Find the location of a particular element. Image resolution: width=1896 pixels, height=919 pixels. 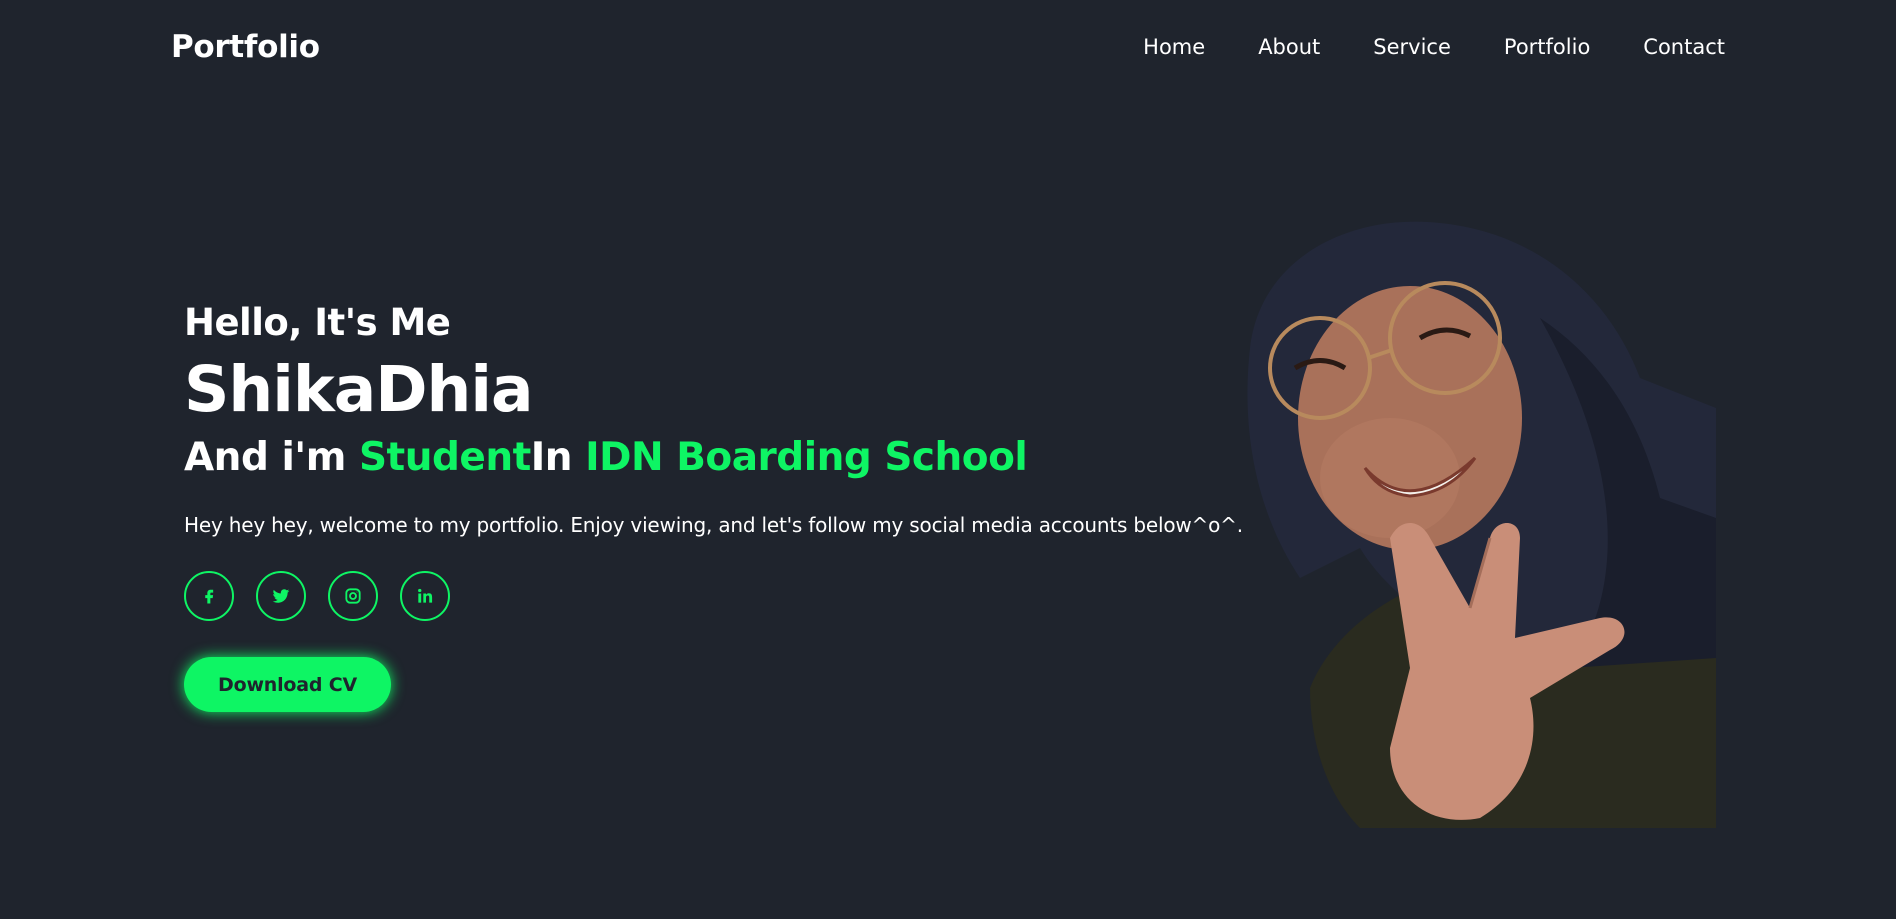

twitter-link is located at coordinates (281, 596).